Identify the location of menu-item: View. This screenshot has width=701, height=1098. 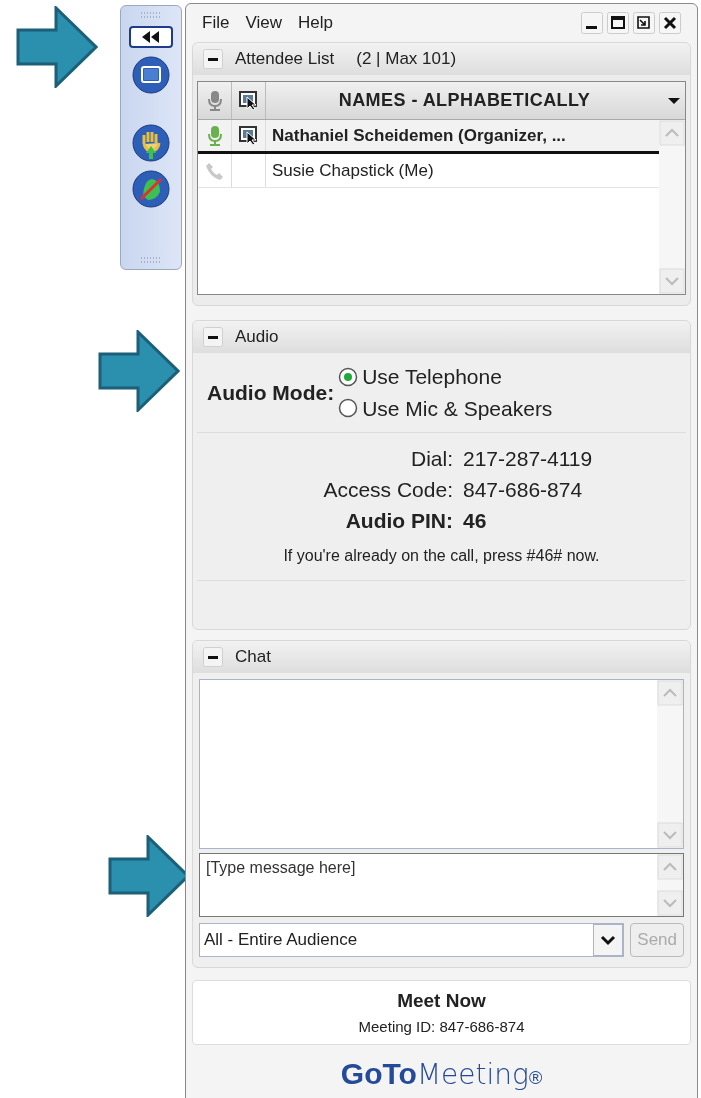
(263, 23).